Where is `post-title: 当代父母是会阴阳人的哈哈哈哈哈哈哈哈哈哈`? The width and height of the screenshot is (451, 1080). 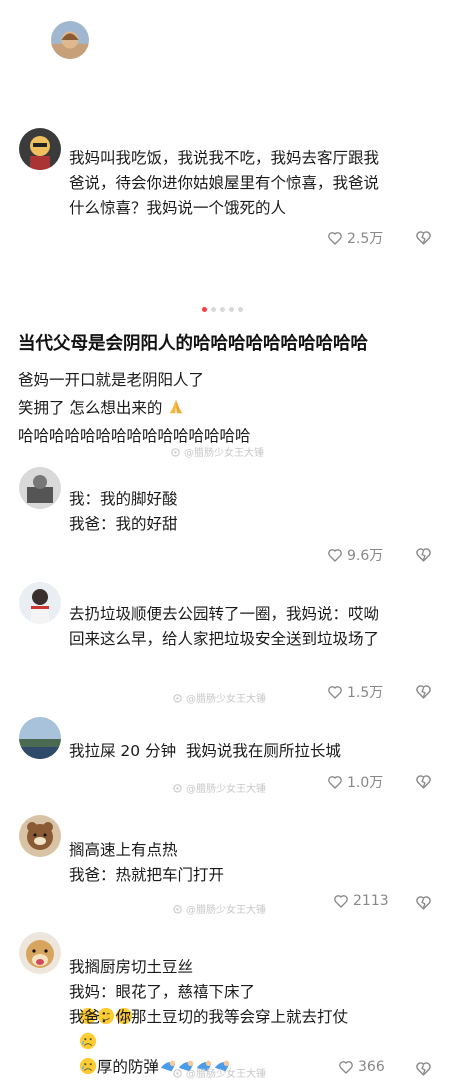
post-title: 当代父母是会阴阳人的哈哈哈哈哈哈哈哈哈哈 is located at coordinates (193, 344).